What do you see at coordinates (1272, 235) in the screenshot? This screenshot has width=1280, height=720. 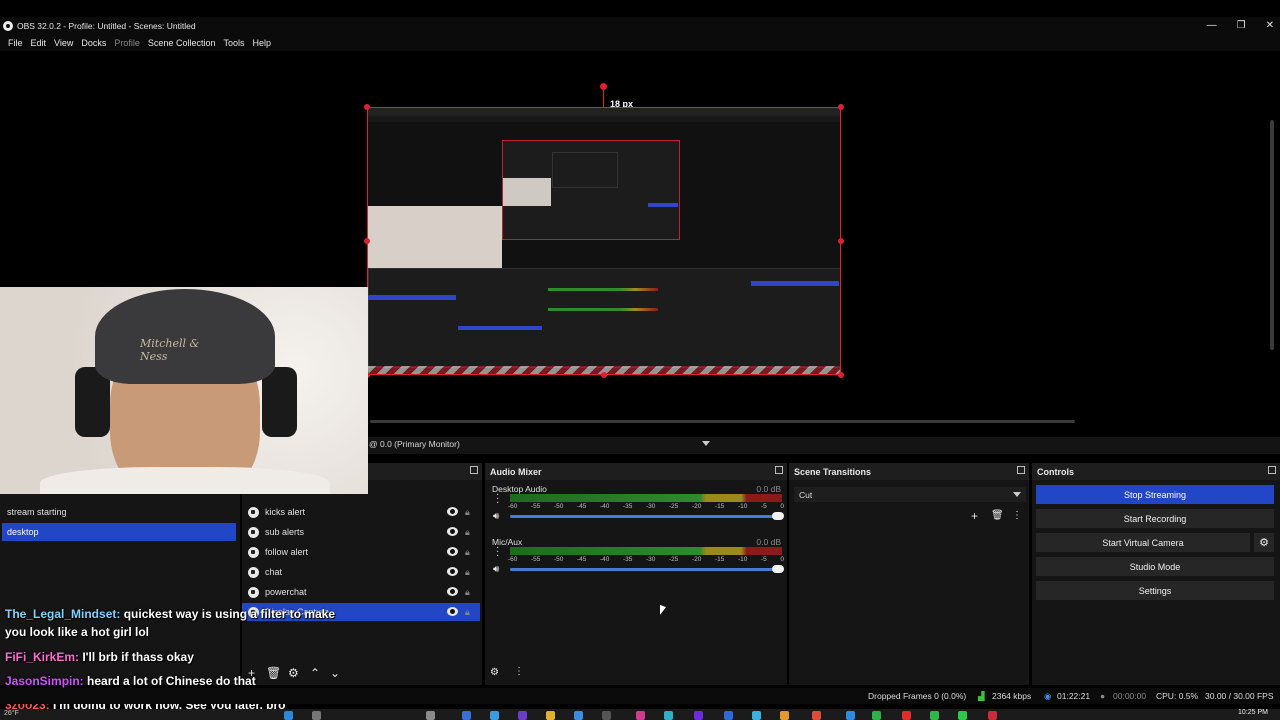 I see `preview-vertical-scrollbar` at bounding box center [1272, 235].